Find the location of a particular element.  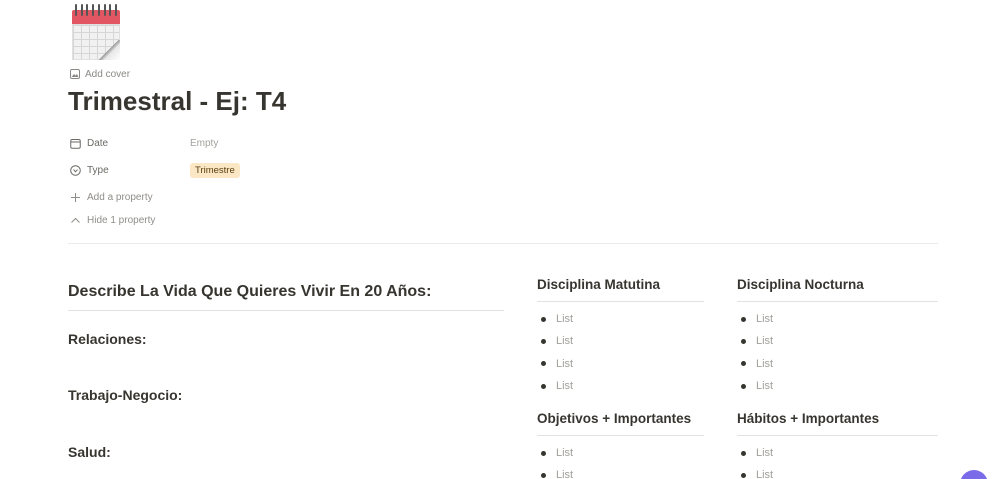

help-bubble-icon is located at coordinates (974, 474).